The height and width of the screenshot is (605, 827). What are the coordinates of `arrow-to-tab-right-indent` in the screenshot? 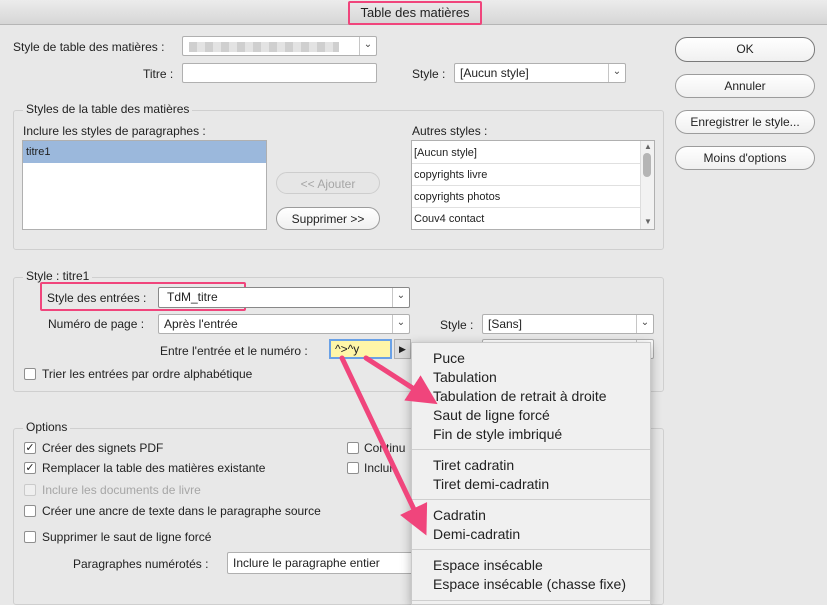 It's located at (400, 380).